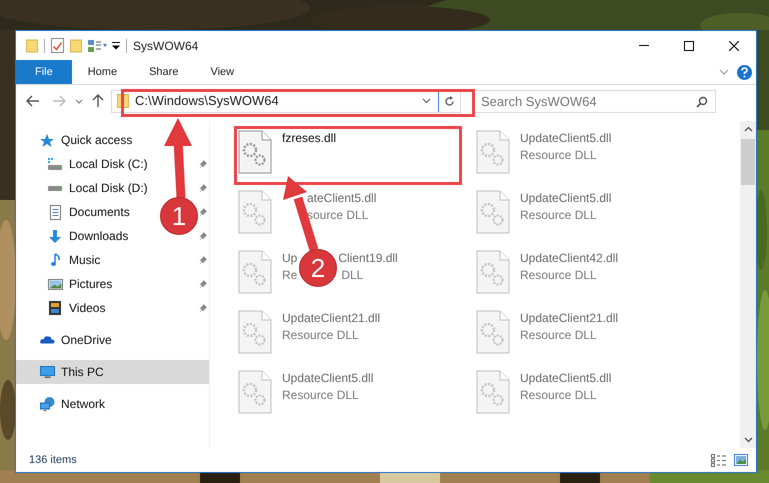  Describe the element at coordinates (55, 212) in the screenshot. I see `document-icon` at that location.